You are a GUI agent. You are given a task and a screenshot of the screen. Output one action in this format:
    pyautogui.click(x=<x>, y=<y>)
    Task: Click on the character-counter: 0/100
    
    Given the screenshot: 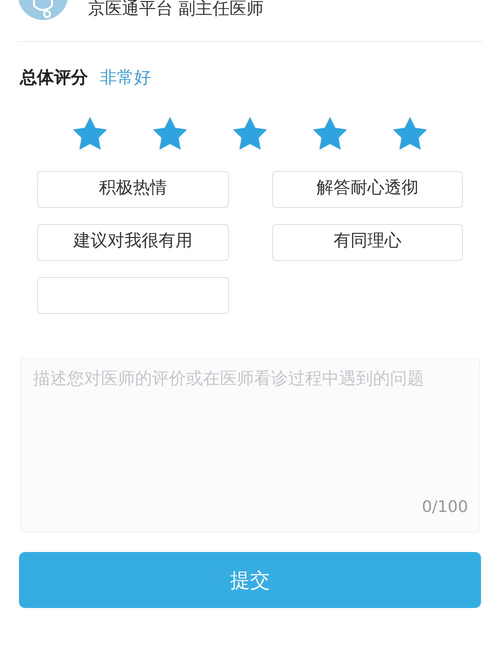 What is the action you would take?
    pyautogui.click(x=445, y=507)
    